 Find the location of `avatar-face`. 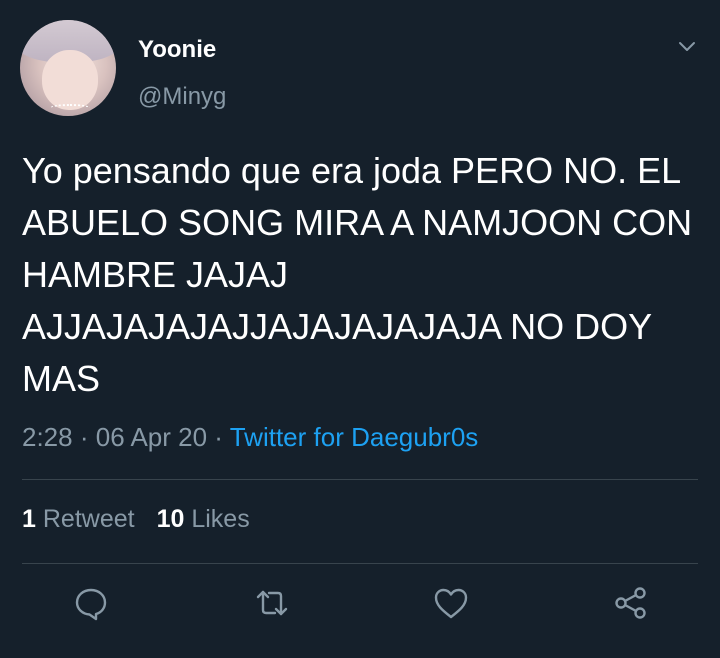

avatar-face is located at coordinates (70, 80).